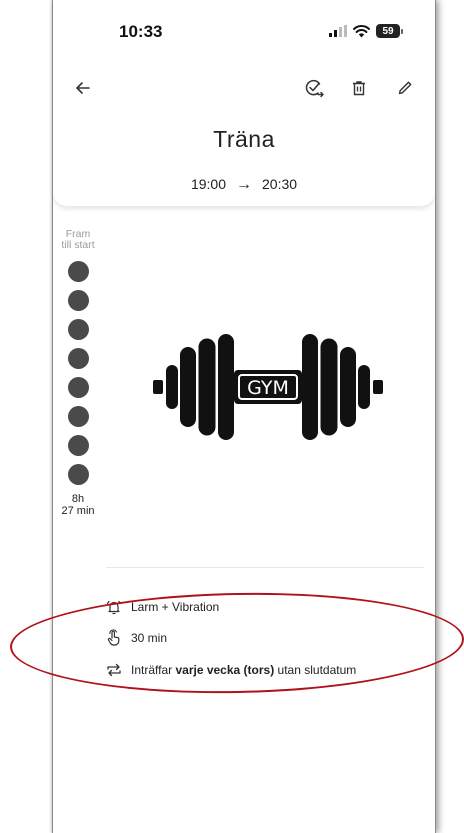 This screenshot has height=833, width=464. What do you see at coordinates (149, 638) in the screenshot?
I see `duration-text: 30 min` at bounding box center [149, 638].